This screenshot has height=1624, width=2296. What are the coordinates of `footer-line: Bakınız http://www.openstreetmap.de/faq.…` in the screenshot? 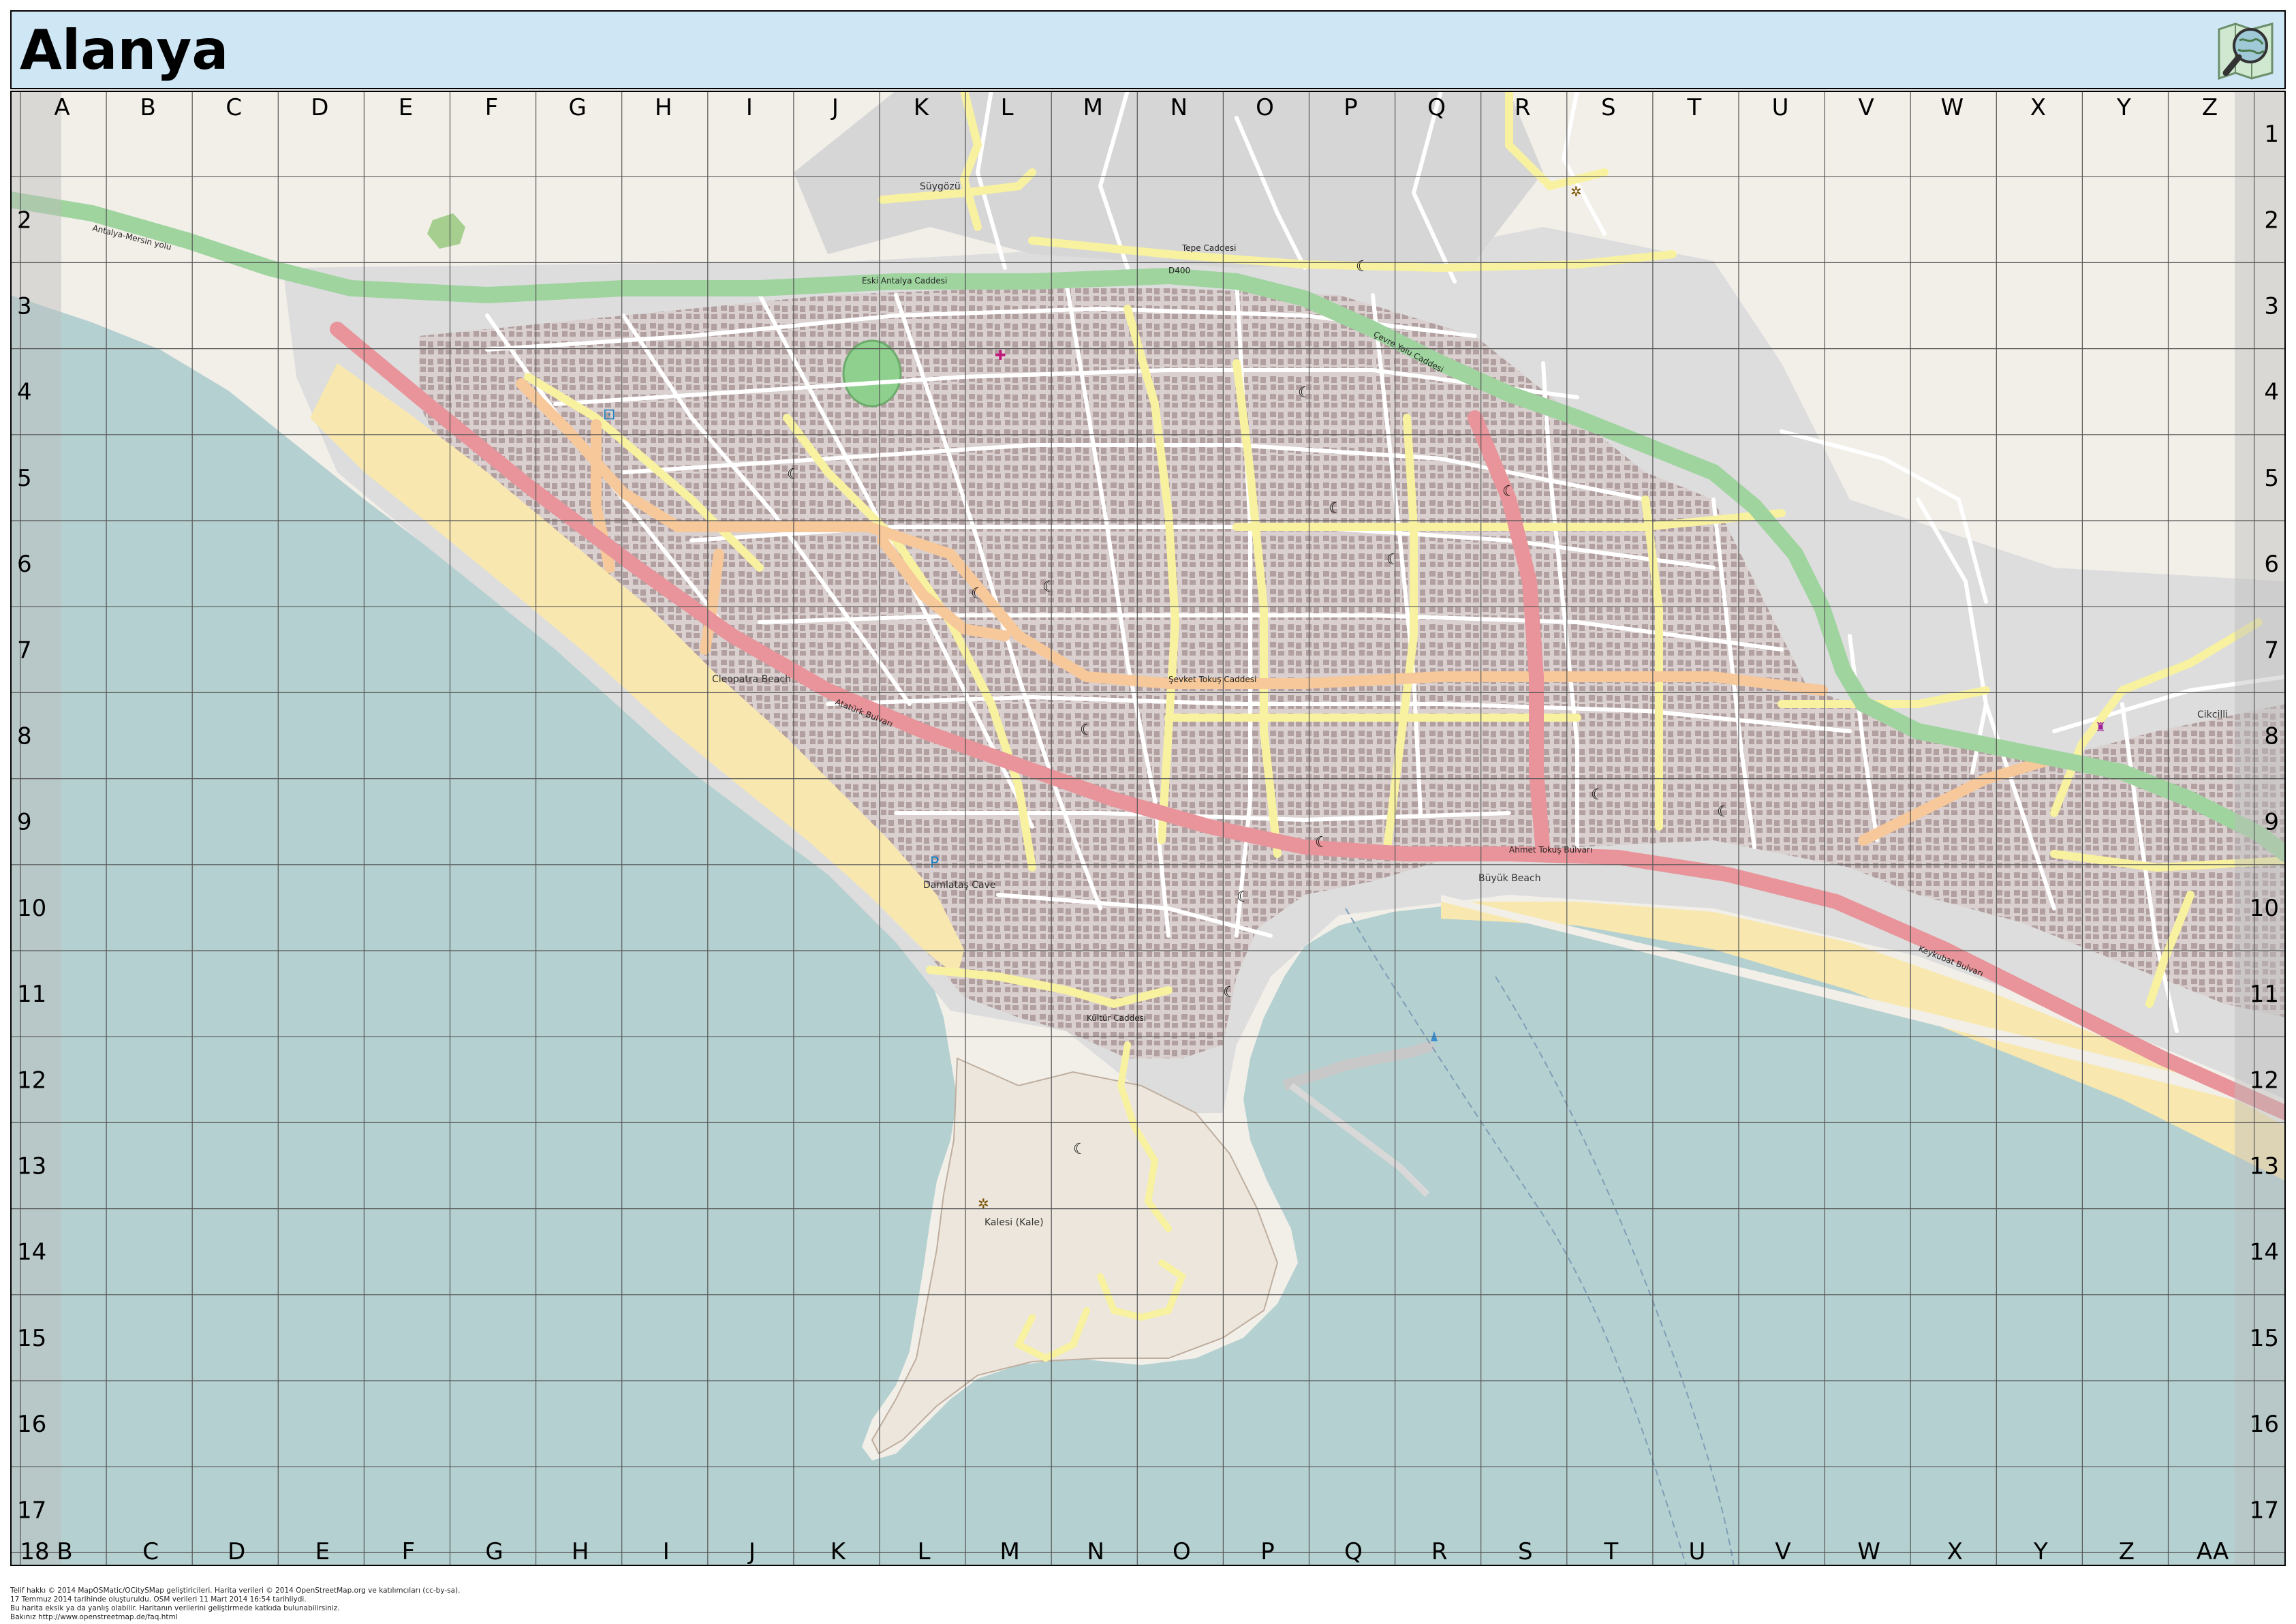 It's located at (94, 1617).